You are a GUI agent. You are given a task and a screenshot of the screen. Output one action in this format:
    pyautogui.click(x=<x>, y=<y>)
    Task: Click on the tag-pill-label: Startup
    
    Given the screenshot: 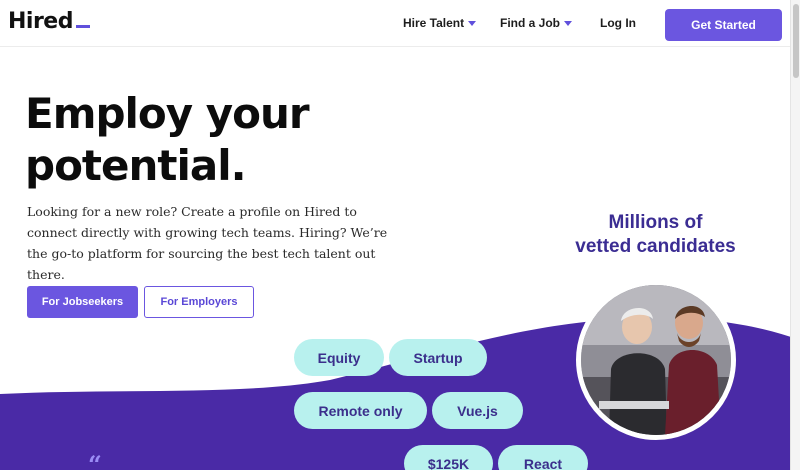 What is the action you would take?
    pyautogui.click(x=438, y=357)
    